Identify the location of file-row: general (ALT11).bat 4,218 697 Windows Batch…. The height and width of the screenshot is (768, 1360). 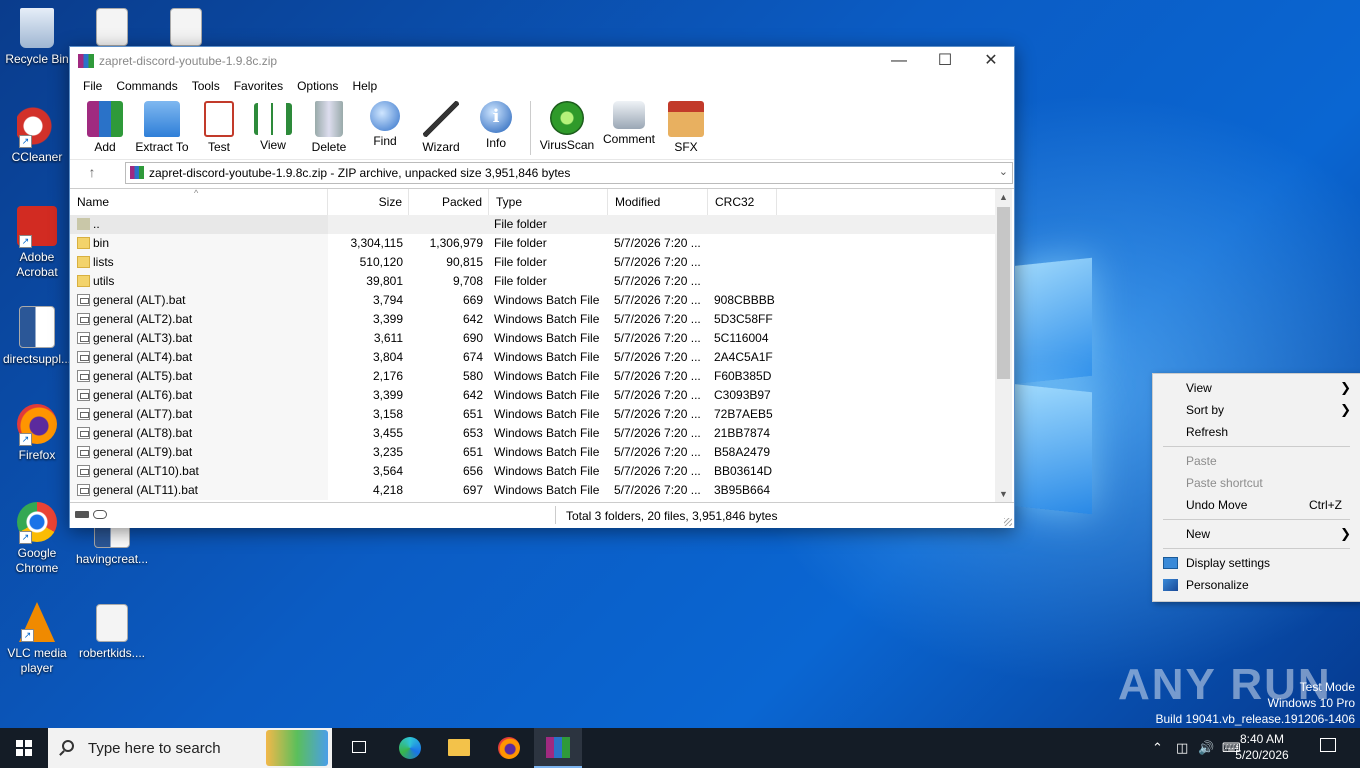
(532, 490).